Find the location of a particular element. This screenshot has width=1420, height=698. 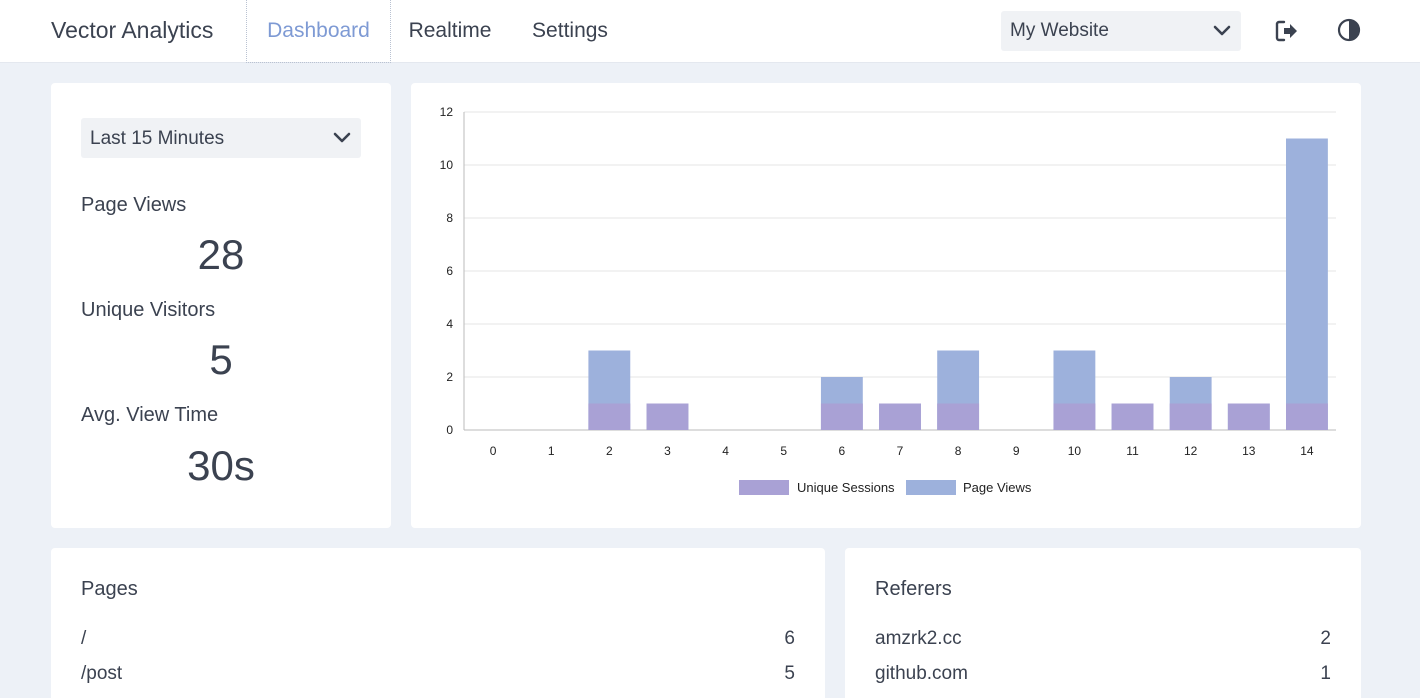

tab-settings: Settings is located at coordinates (570, 31).